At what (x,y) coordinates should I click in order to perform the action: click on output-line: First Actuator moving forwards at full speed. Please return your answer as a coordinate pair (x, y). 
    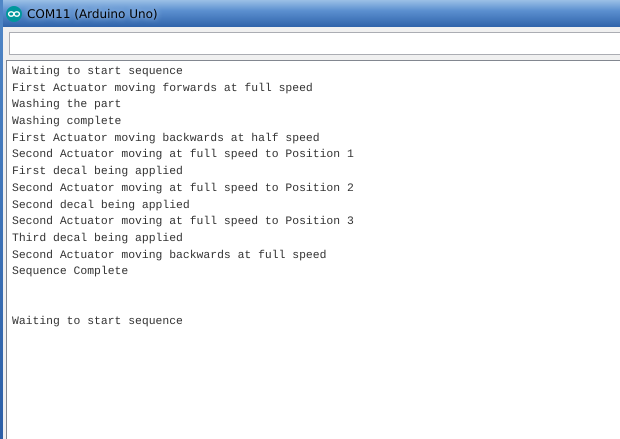
    Looking at the image, I should click on (162, 89).